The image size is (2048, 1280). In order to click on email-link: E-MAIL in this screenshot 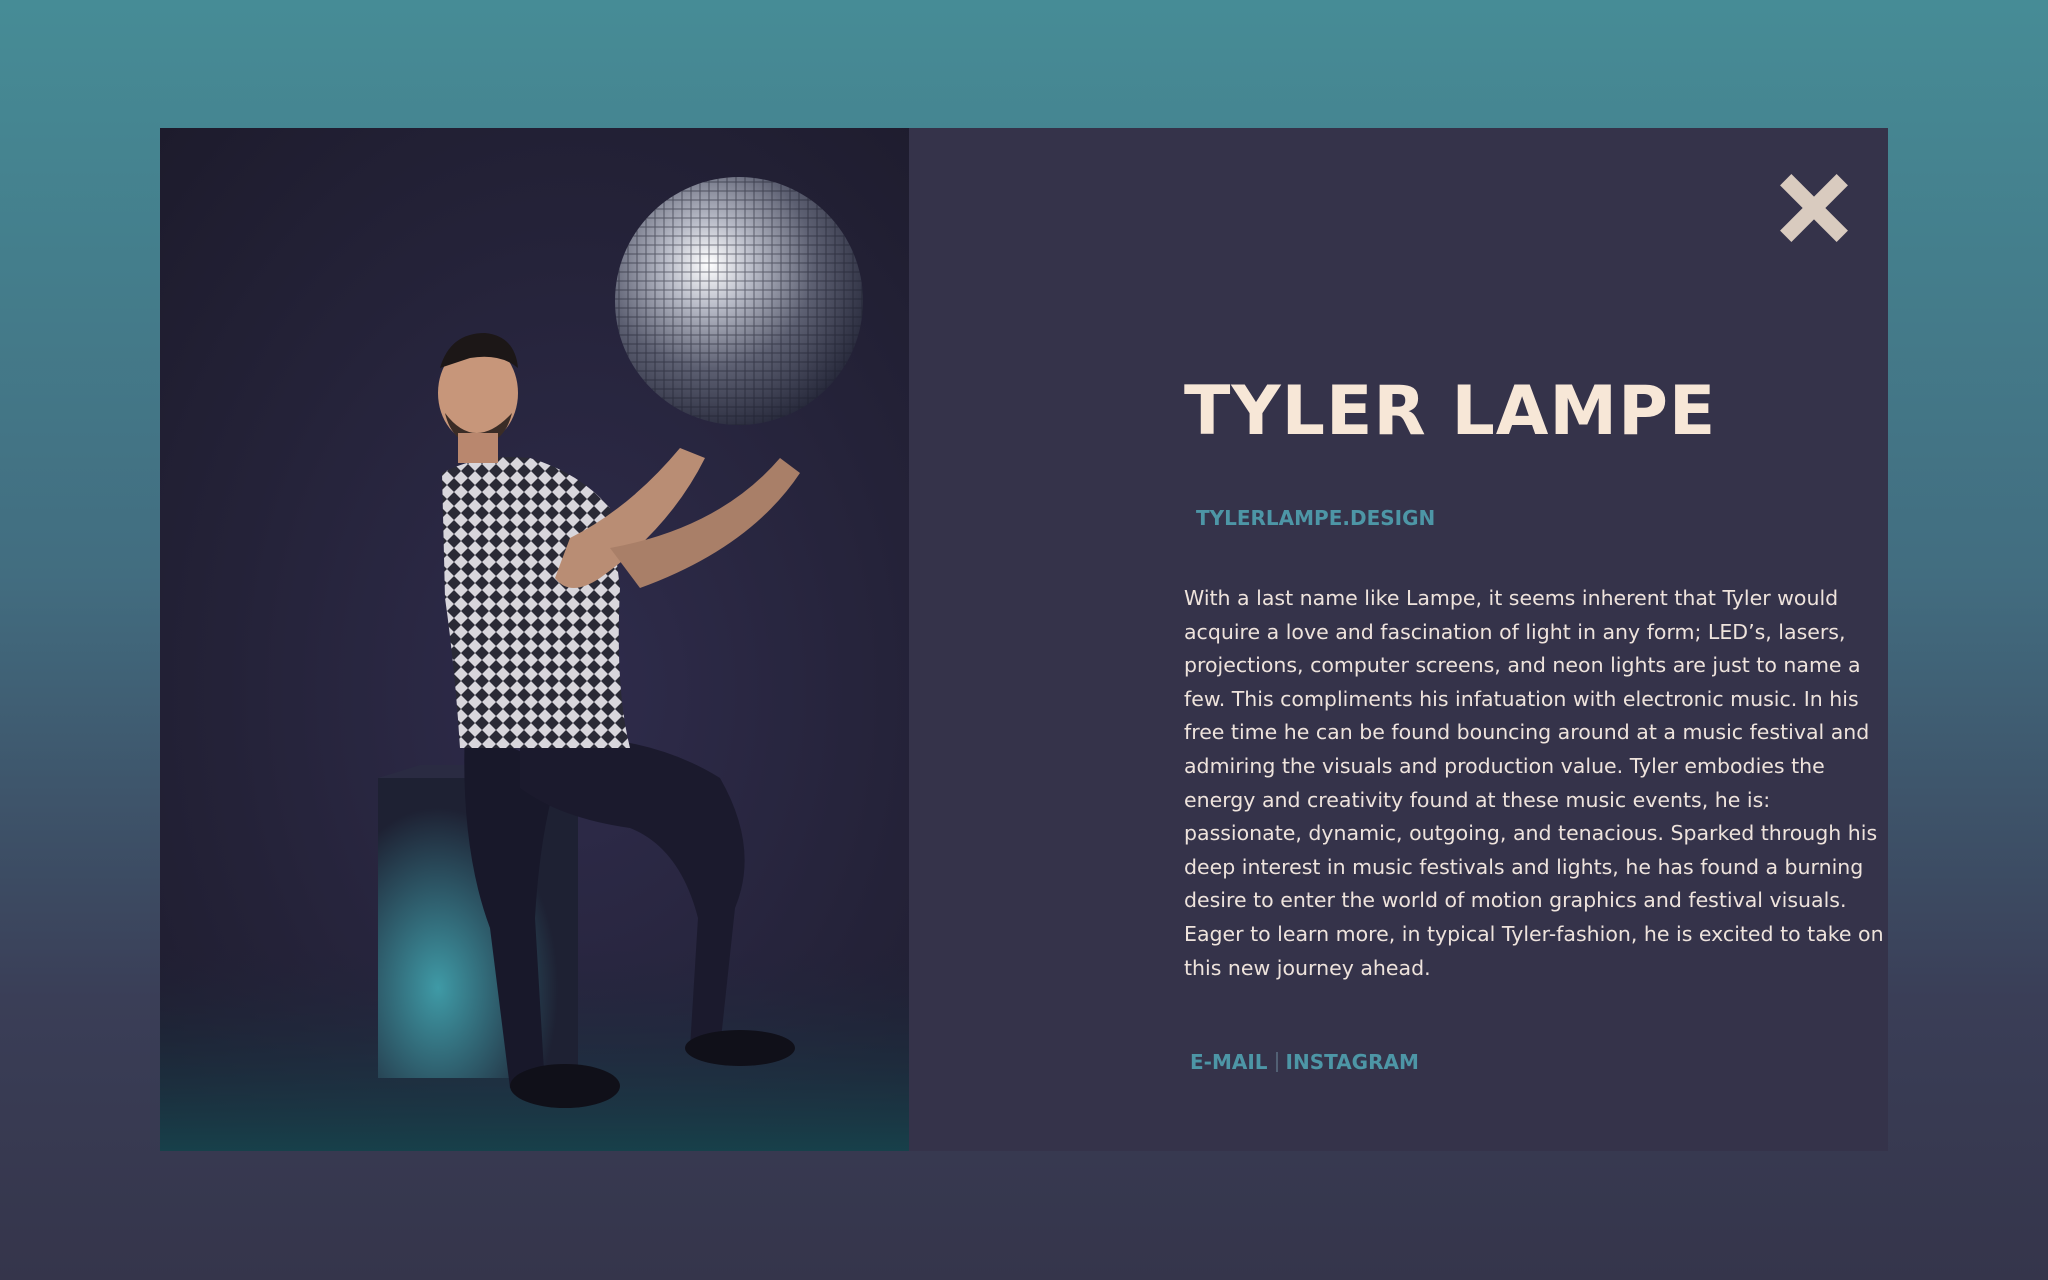, I will do `click(1229, 1062)`.